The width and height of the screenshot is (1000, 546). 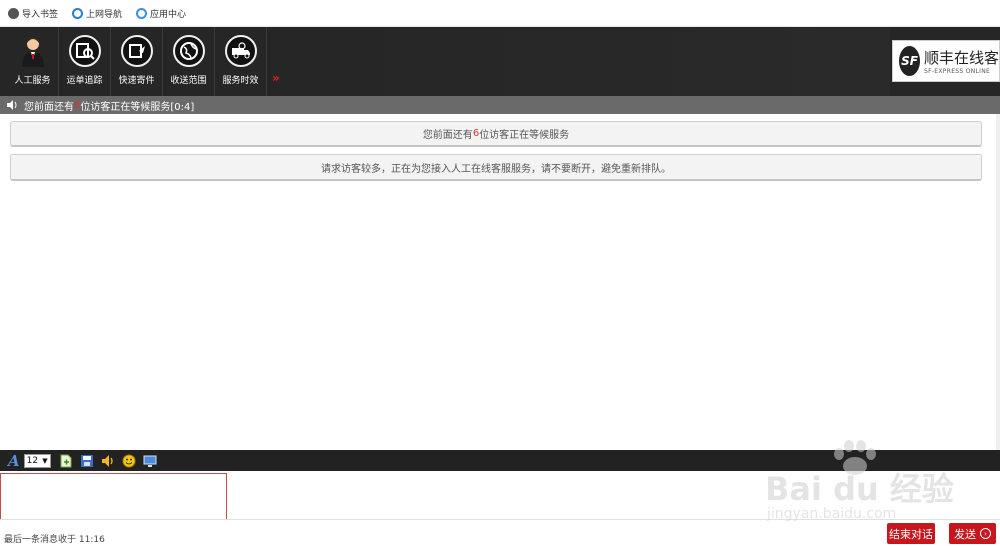 What do you see at coordinates (240, 51) in the screenshot?
I see `delivery-time-icon` at bounding box center [240, 51].